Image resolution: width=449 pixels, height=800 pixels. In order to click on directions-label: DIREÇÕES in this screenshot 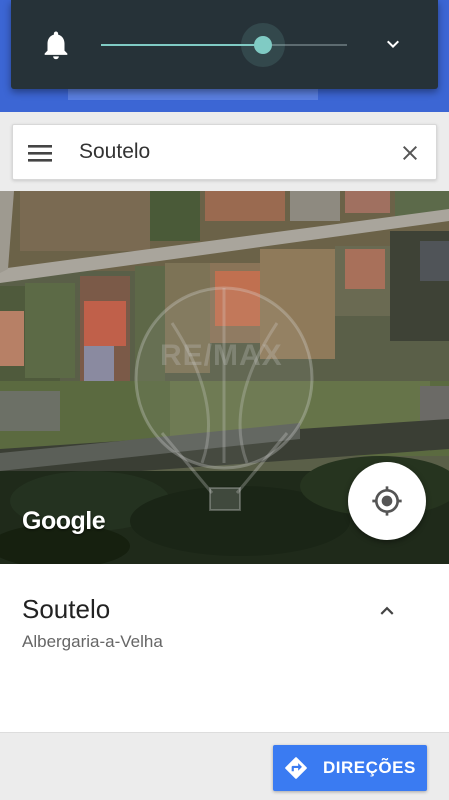, I will do `click(369, 767)`.